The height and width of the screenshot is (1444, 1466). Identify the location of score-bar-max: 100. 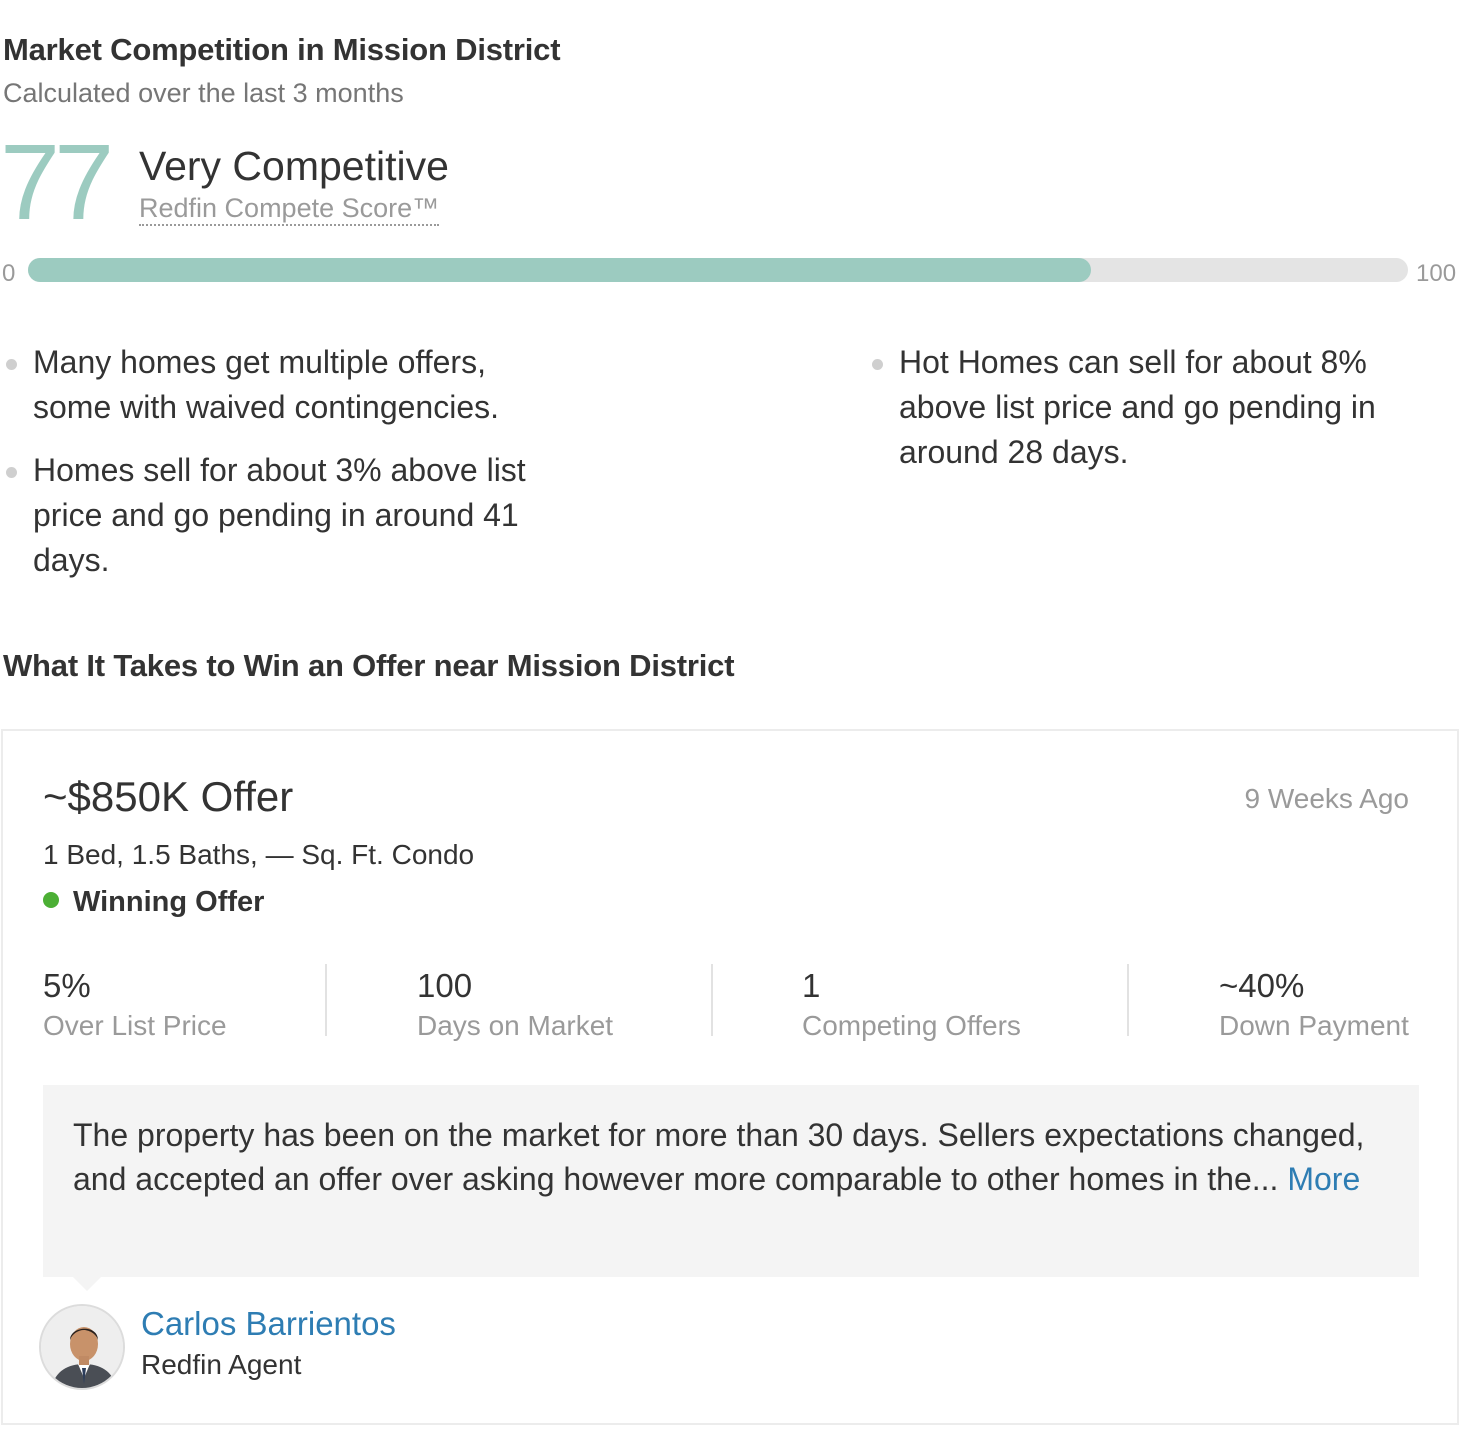
(1436, 273).